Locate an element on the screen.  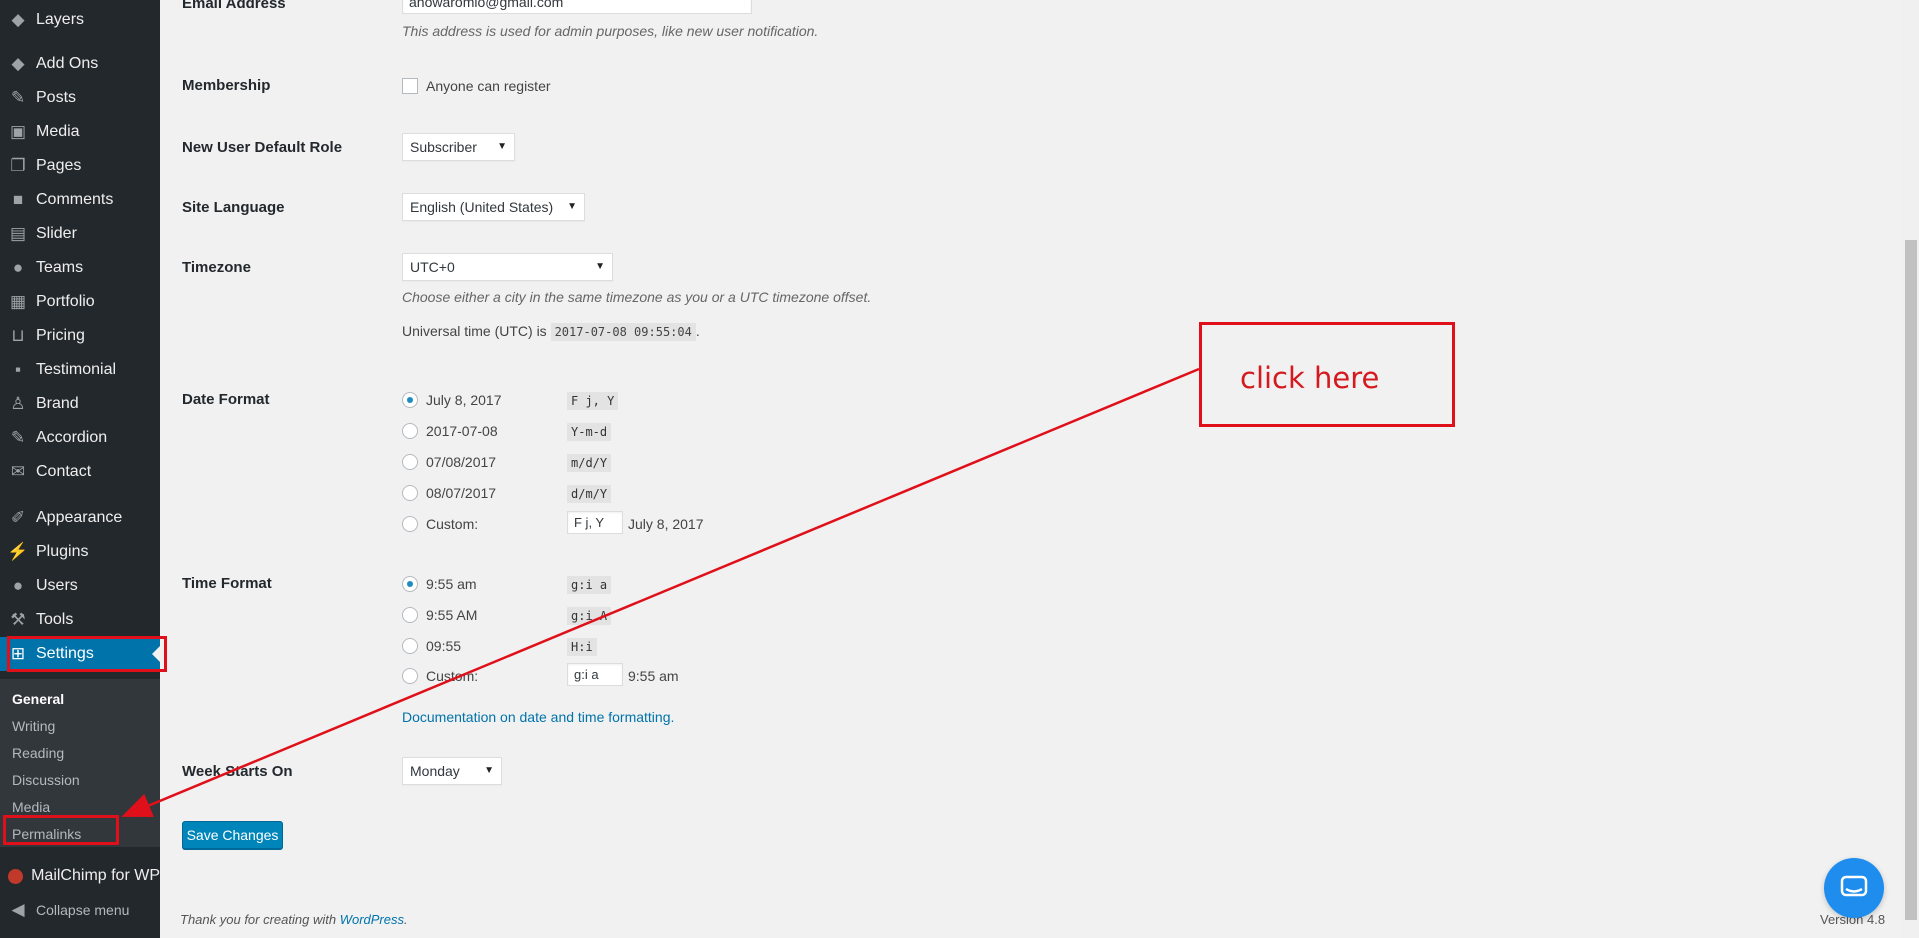
chat-bubble-icon is located at coordinates (1854, 886).